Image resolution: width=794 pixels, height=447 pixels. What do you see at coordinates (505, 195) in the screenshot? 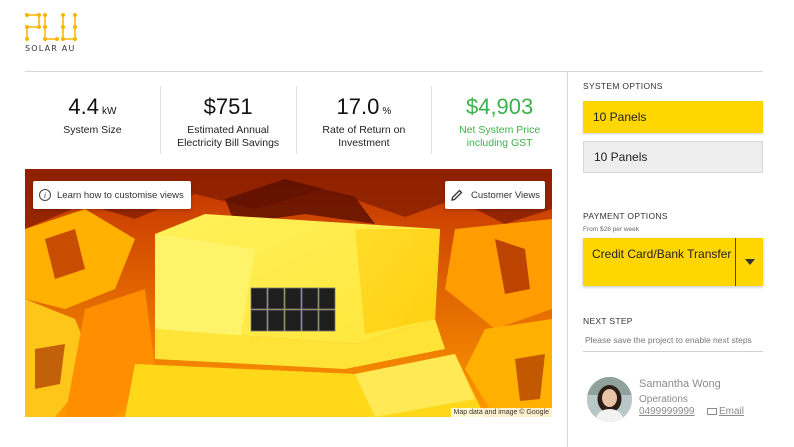
I see `customer-views-label: Customer Views` at bounding box center [505, 195].